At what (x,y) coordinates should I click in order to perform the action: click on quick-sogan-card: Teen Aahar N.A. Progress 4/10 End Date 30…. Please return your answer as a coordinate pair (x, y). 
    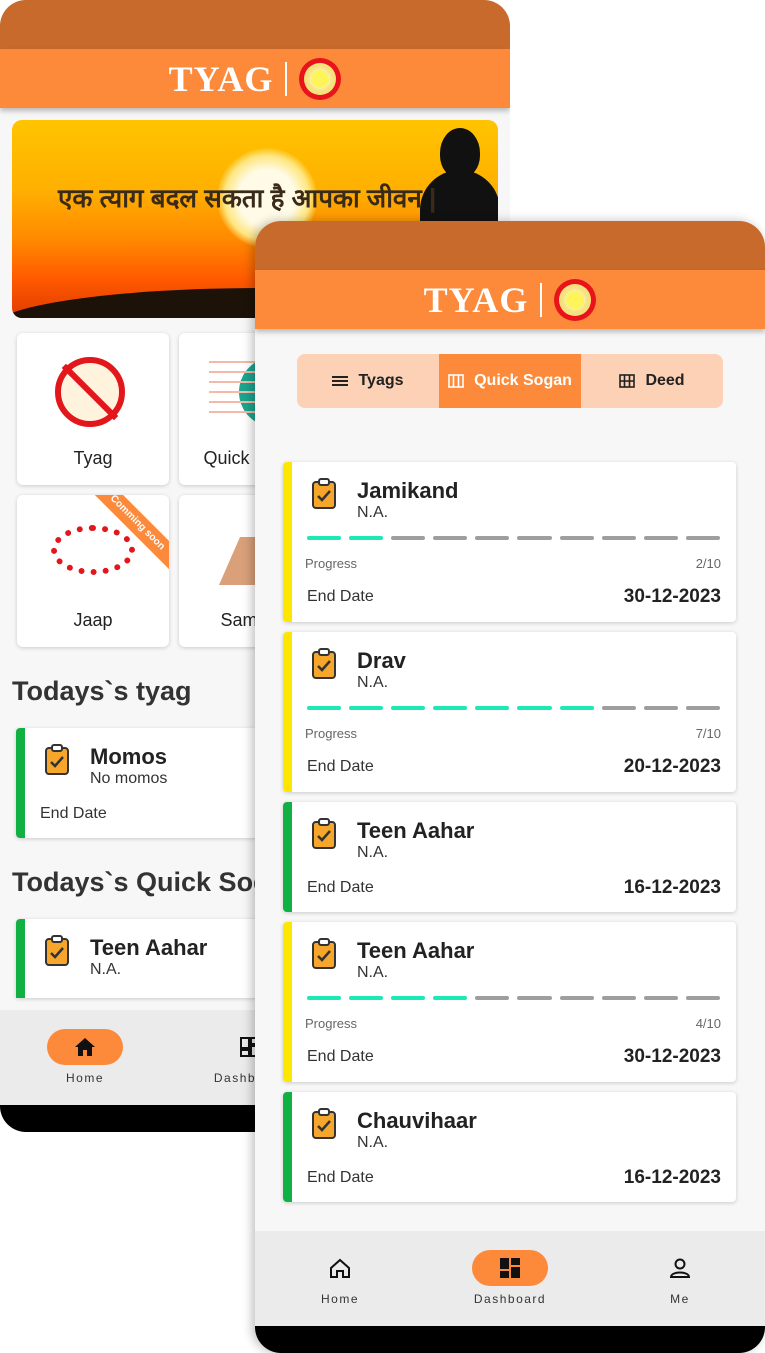
    Looking at the image, I should click on (509, 1002).